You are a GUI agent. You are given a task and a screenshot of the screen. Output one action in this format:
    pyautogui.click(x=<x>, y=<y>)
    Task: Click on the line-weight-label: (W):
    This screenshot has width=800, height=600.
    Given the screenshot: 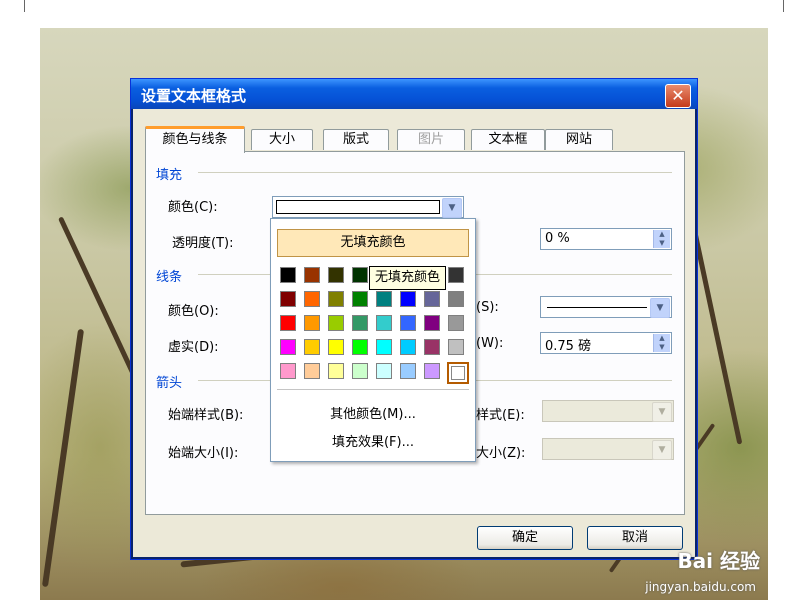 What is the action you would take?
    pyautogui.click(x=490, y=343)
    